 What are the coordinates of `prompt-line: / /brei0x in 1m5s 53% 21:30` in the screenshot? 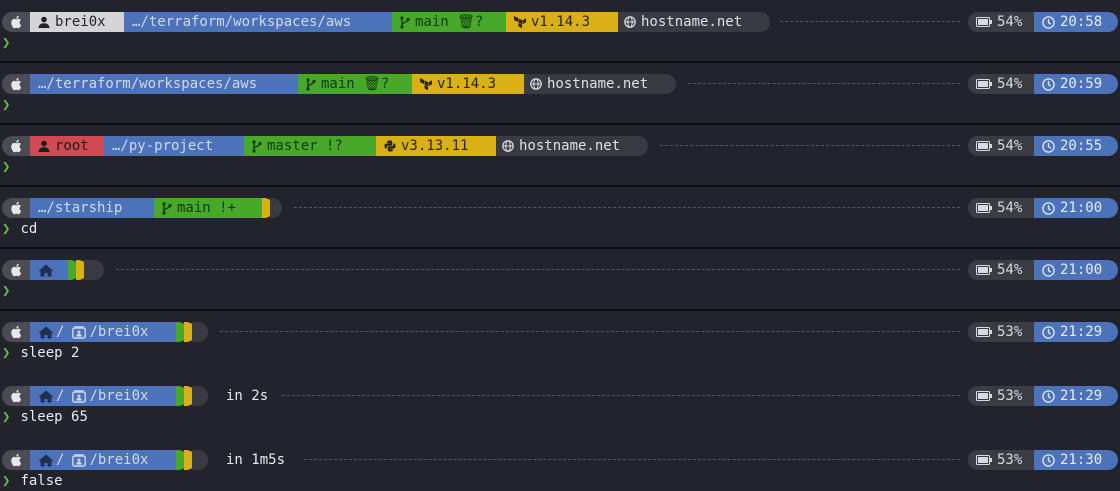 It's located at (560, 460).